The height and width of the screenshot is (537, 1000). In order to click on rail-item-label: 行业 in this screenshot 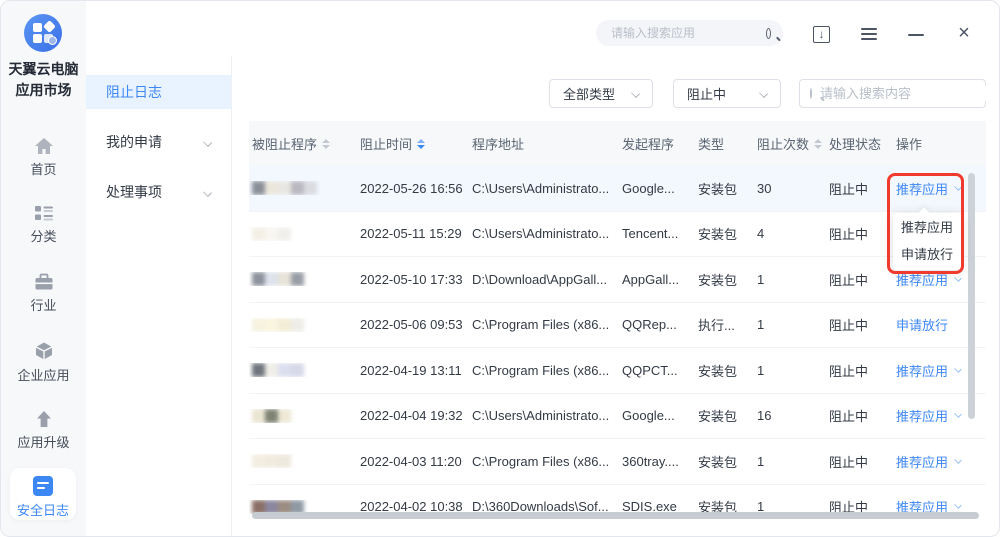, I will do `click(43, 305)`.